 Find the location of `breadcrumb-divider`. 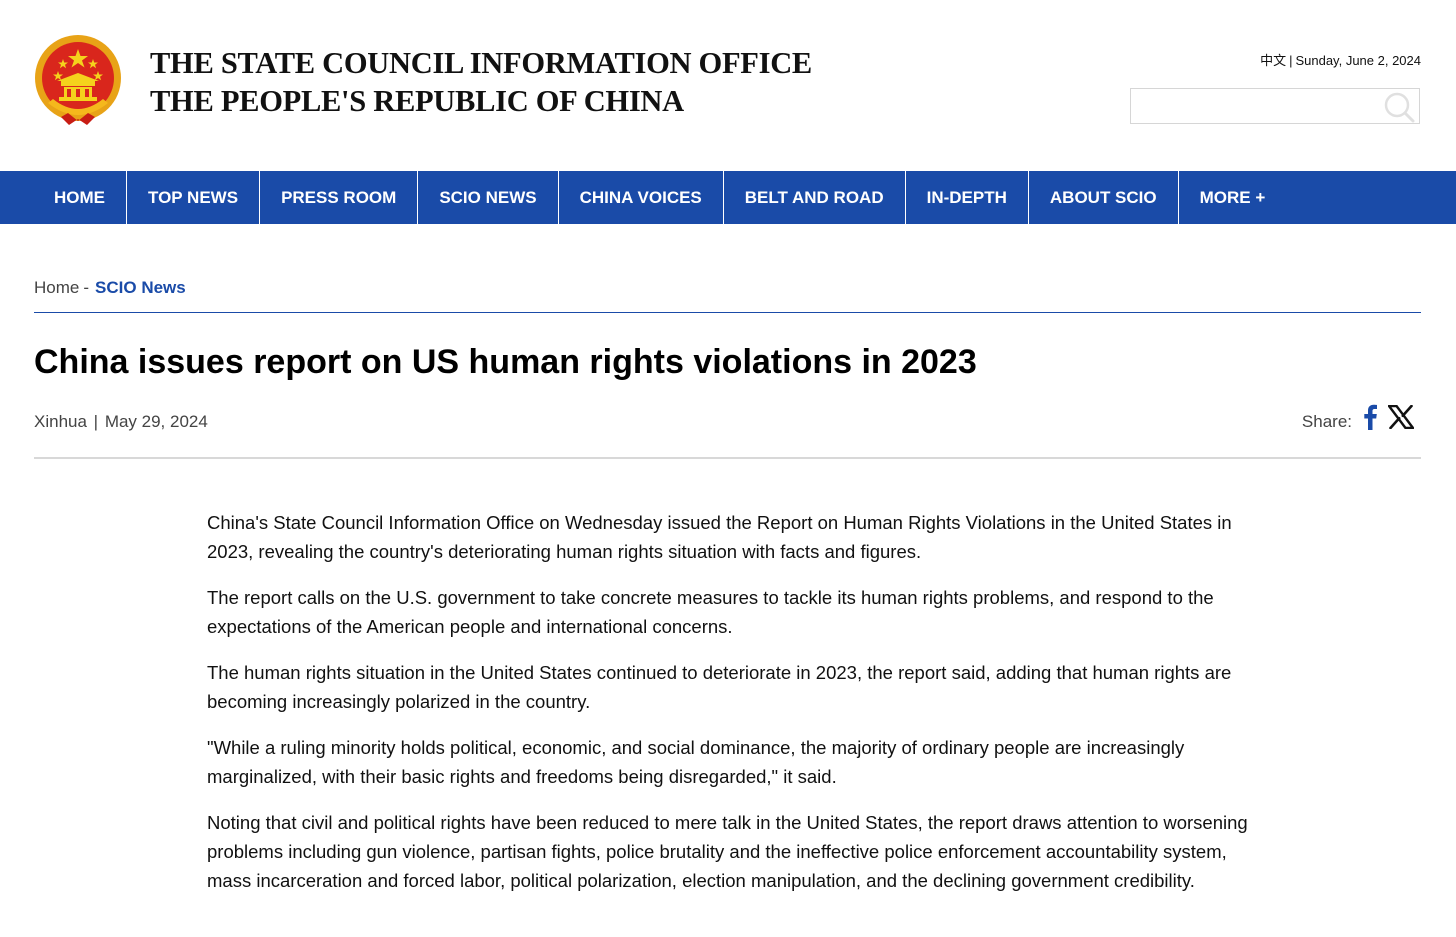

breadcrumb-divider is located at coordinates (727, 312).